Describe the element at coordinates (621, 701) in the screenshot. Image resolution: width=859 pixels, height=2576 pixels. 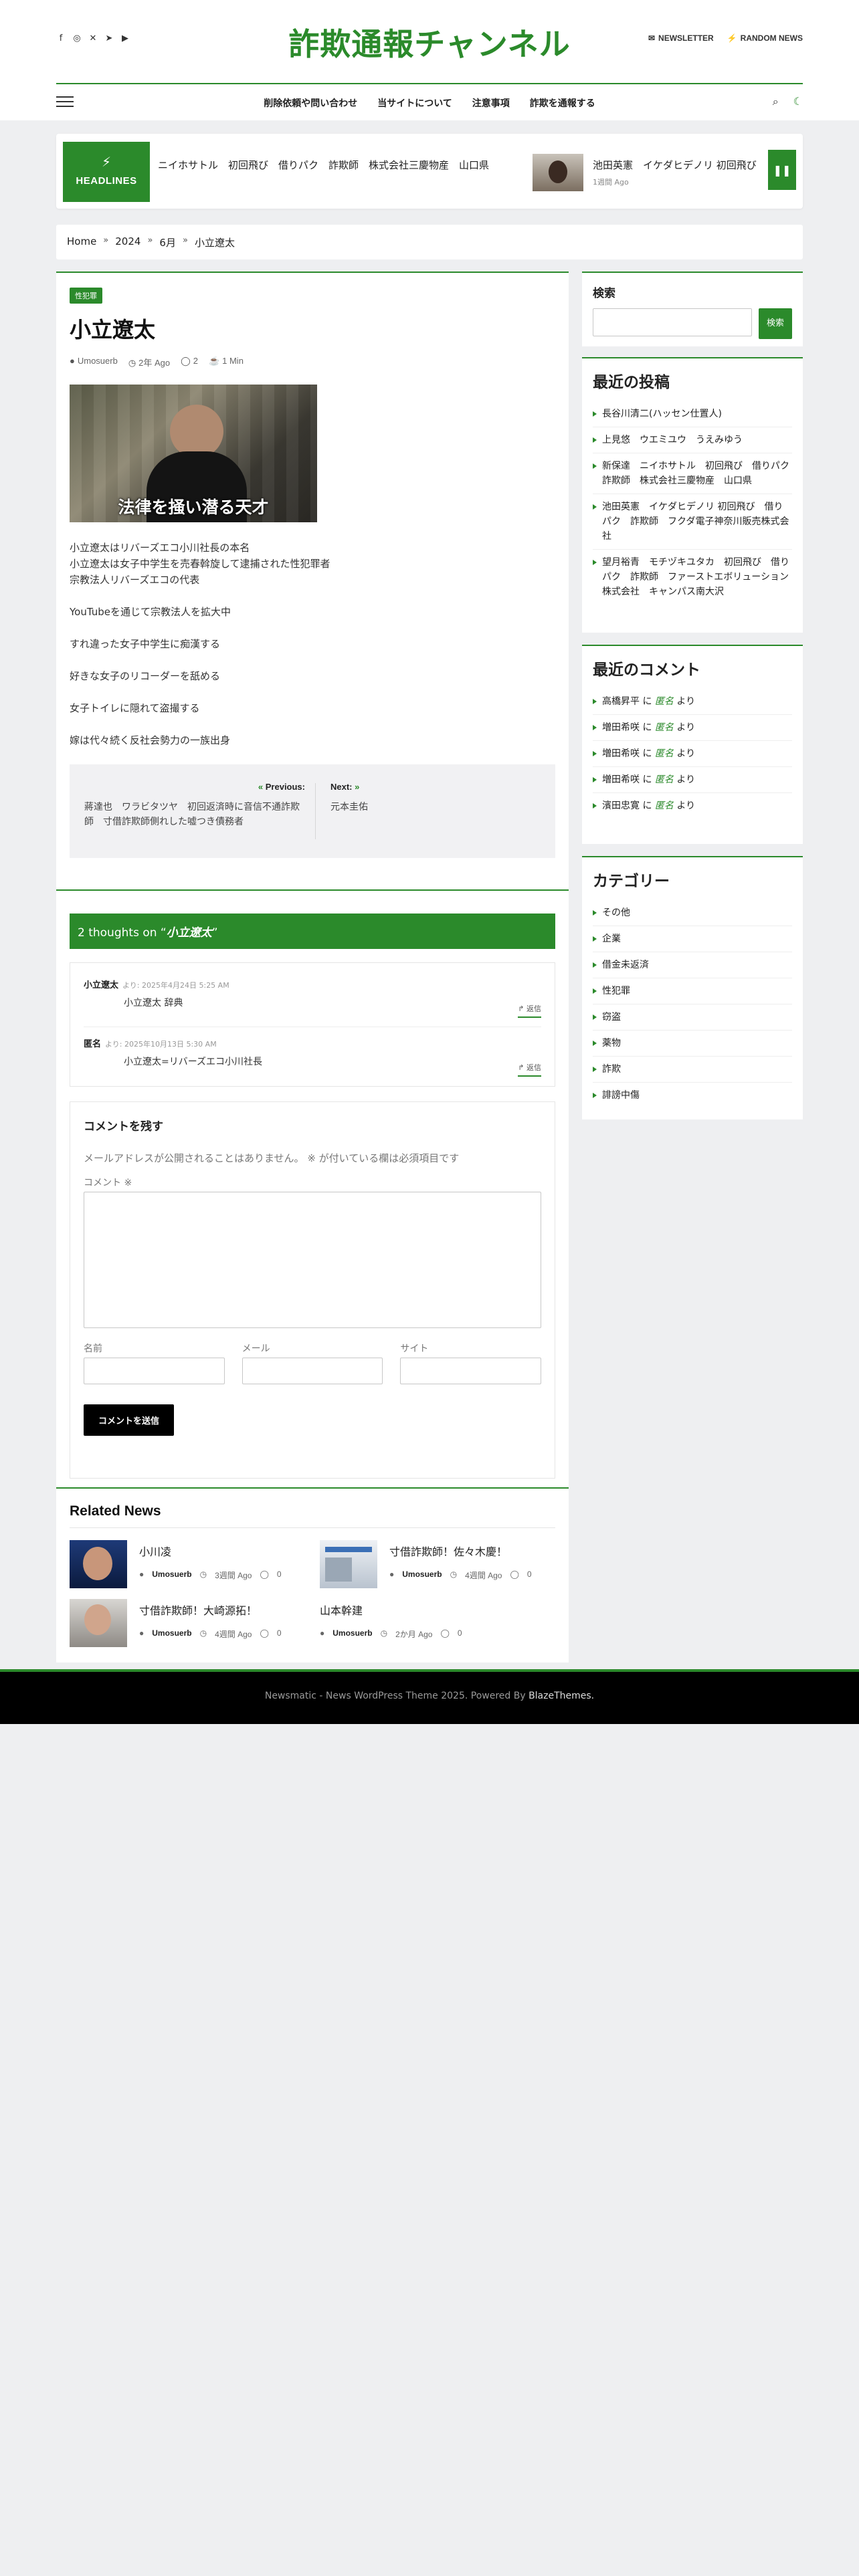
I see `comment-post-link: 高橋昇平` at that location.